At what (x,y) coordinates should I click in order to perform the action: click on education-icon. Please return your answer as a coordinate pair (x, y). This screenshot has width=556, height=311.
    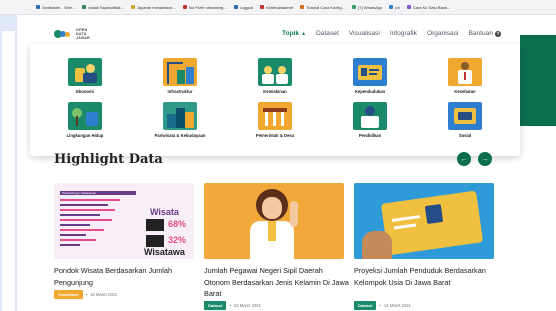
    Looking at the image, I should click on (370, 116).